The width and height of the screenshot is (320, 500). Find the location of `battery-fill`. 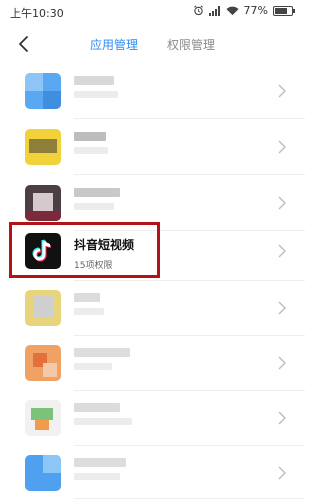

battery-fill is located at coordinates (281, 10).